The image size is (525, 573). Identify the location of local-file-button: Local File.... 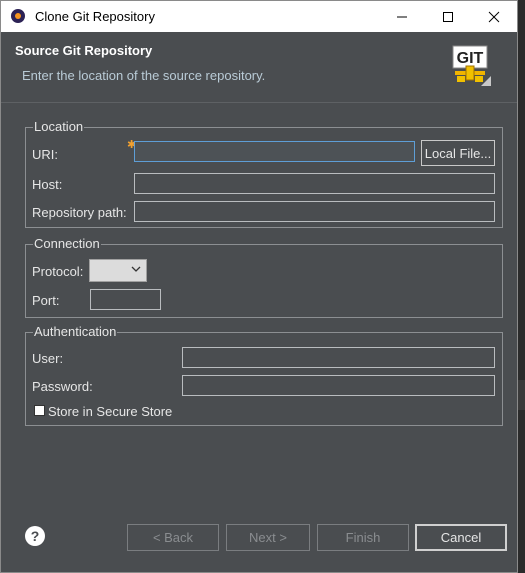
(458, 153).